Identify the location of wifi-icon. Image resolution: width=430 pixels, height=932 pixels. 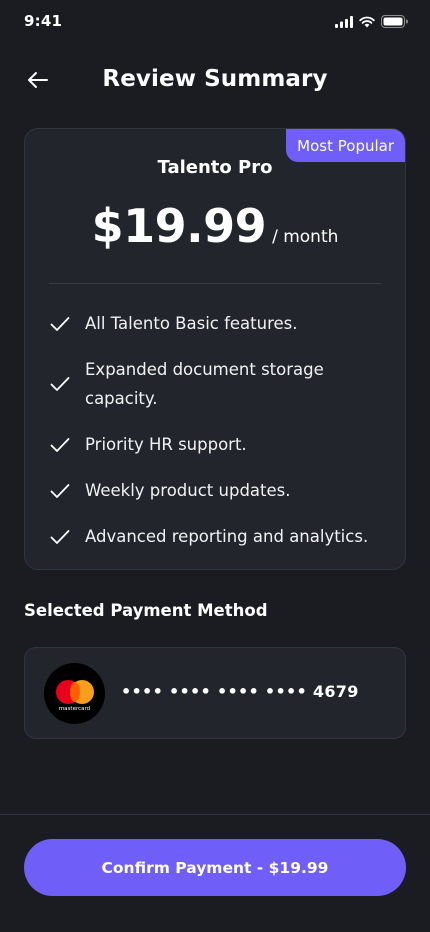
(367, 21).